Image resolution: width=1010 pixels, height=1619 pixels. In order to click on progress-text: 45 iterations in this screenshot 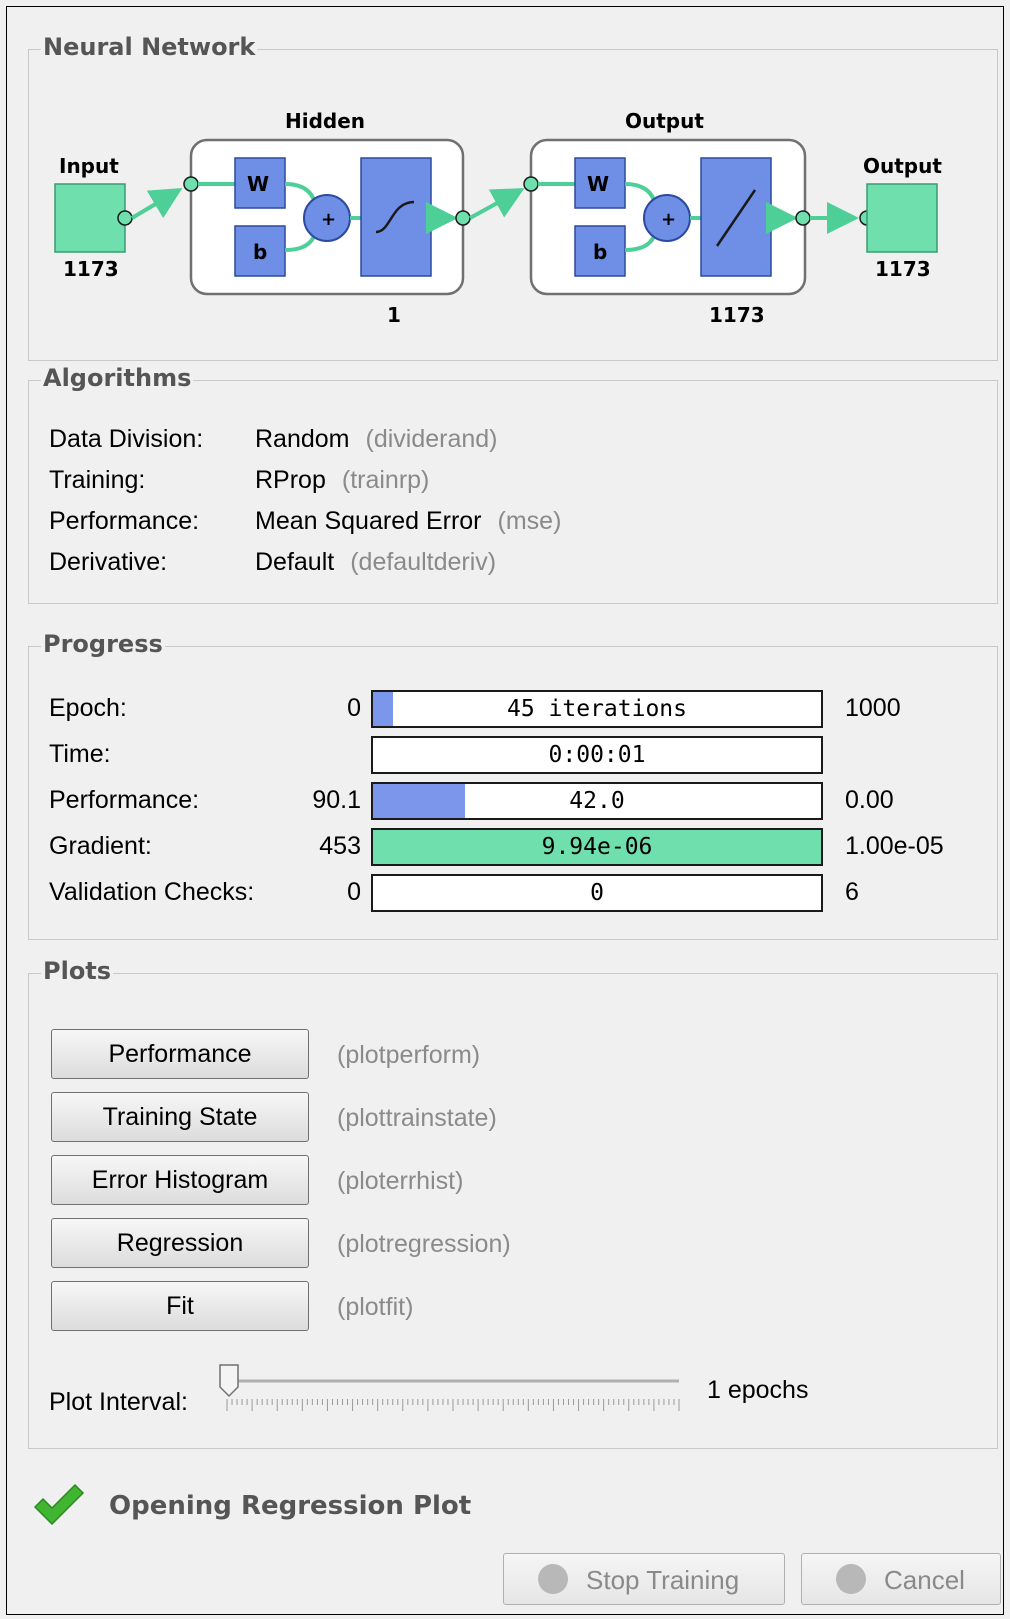, I will do `click(596, 709)`.